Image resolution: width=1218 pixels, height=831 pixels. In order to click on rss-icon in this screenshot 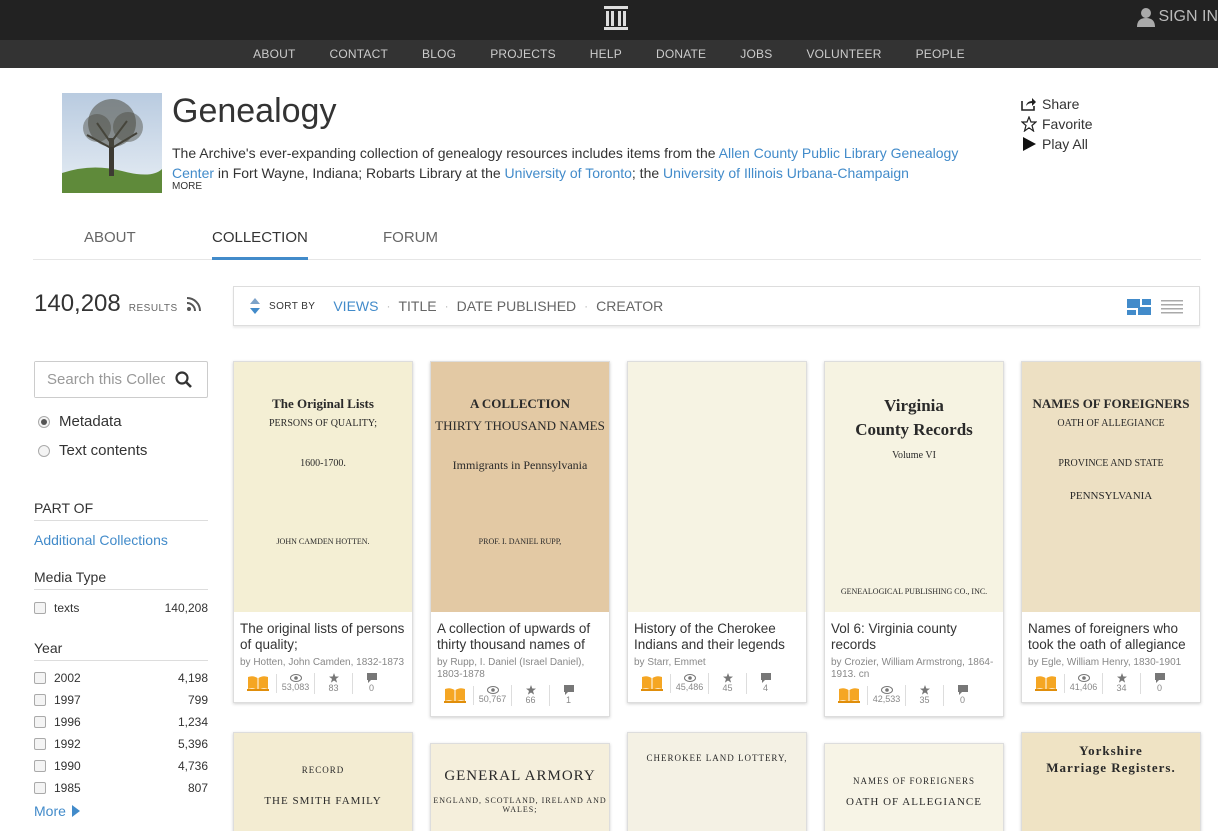, I will do `click(194, 306)`.